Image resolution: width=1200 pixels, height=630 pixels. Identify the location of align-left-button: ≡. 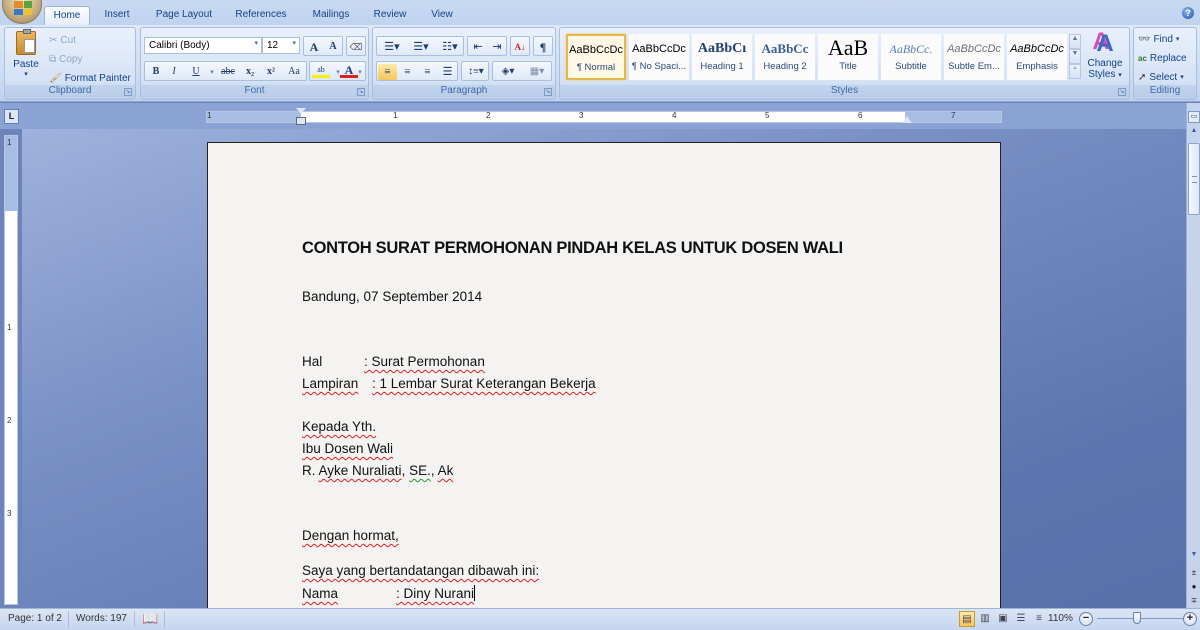
(387, 72).